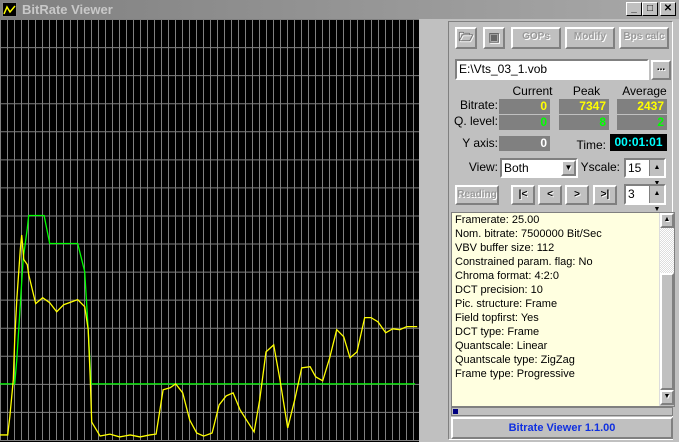  What do you see at coordinates (539, 168) in the screenshot?
I see `view-select: Both ▼` at bounding box center [539, 168].